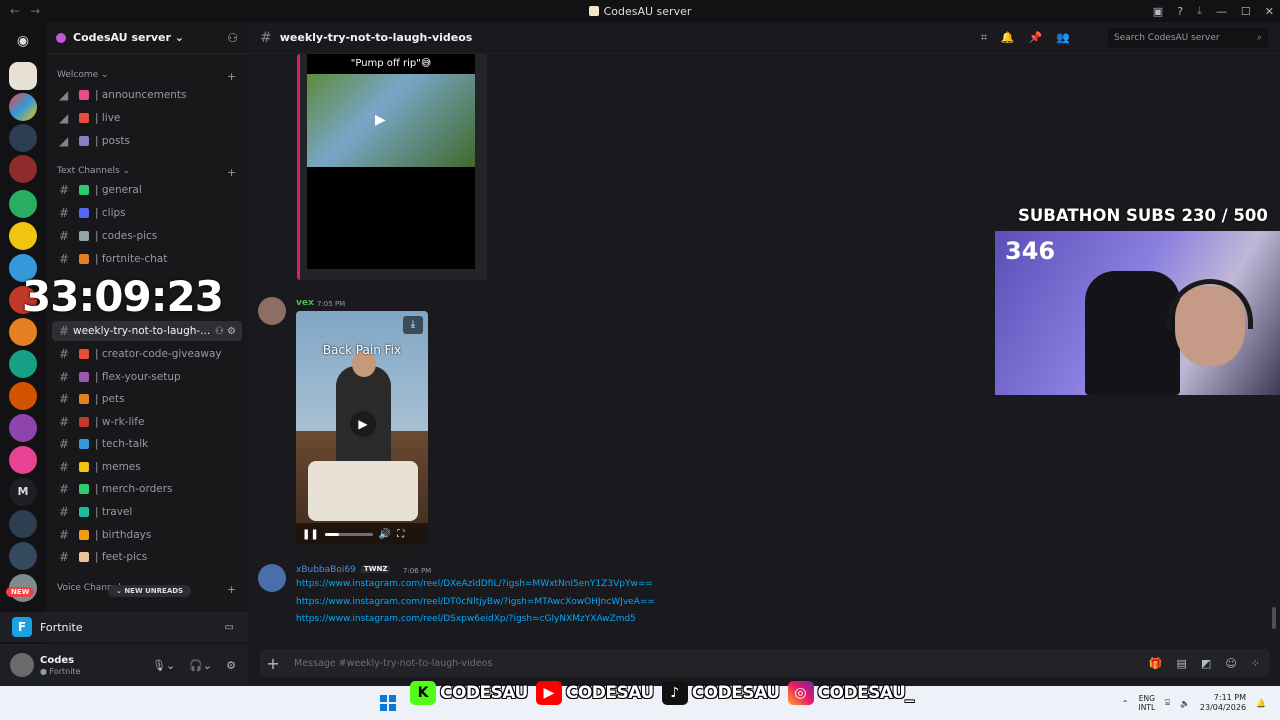 The width and height of the screenshot is (1280, 720). Describe the element at coordinates (147, 331) in the screenshot. I see `channel-weekly-try-not-to-laugh: # weekly-try-not-to-laugh-... ⚇ ⚙` at that location.